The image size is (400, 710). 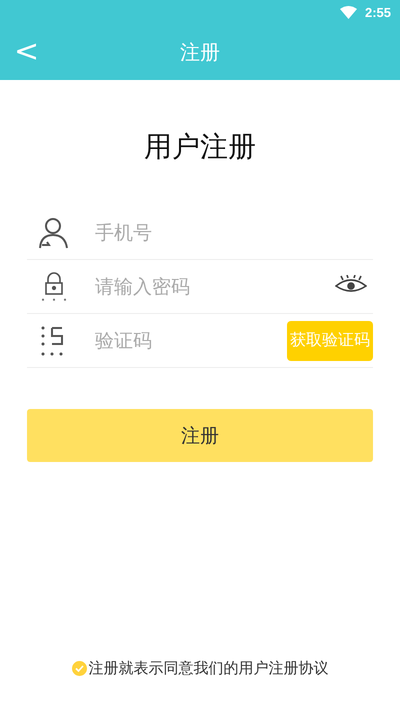 What do you see at coordinates (54, 233) in the screenshot?
I see `user-icon` at bounding box center [54, 233].